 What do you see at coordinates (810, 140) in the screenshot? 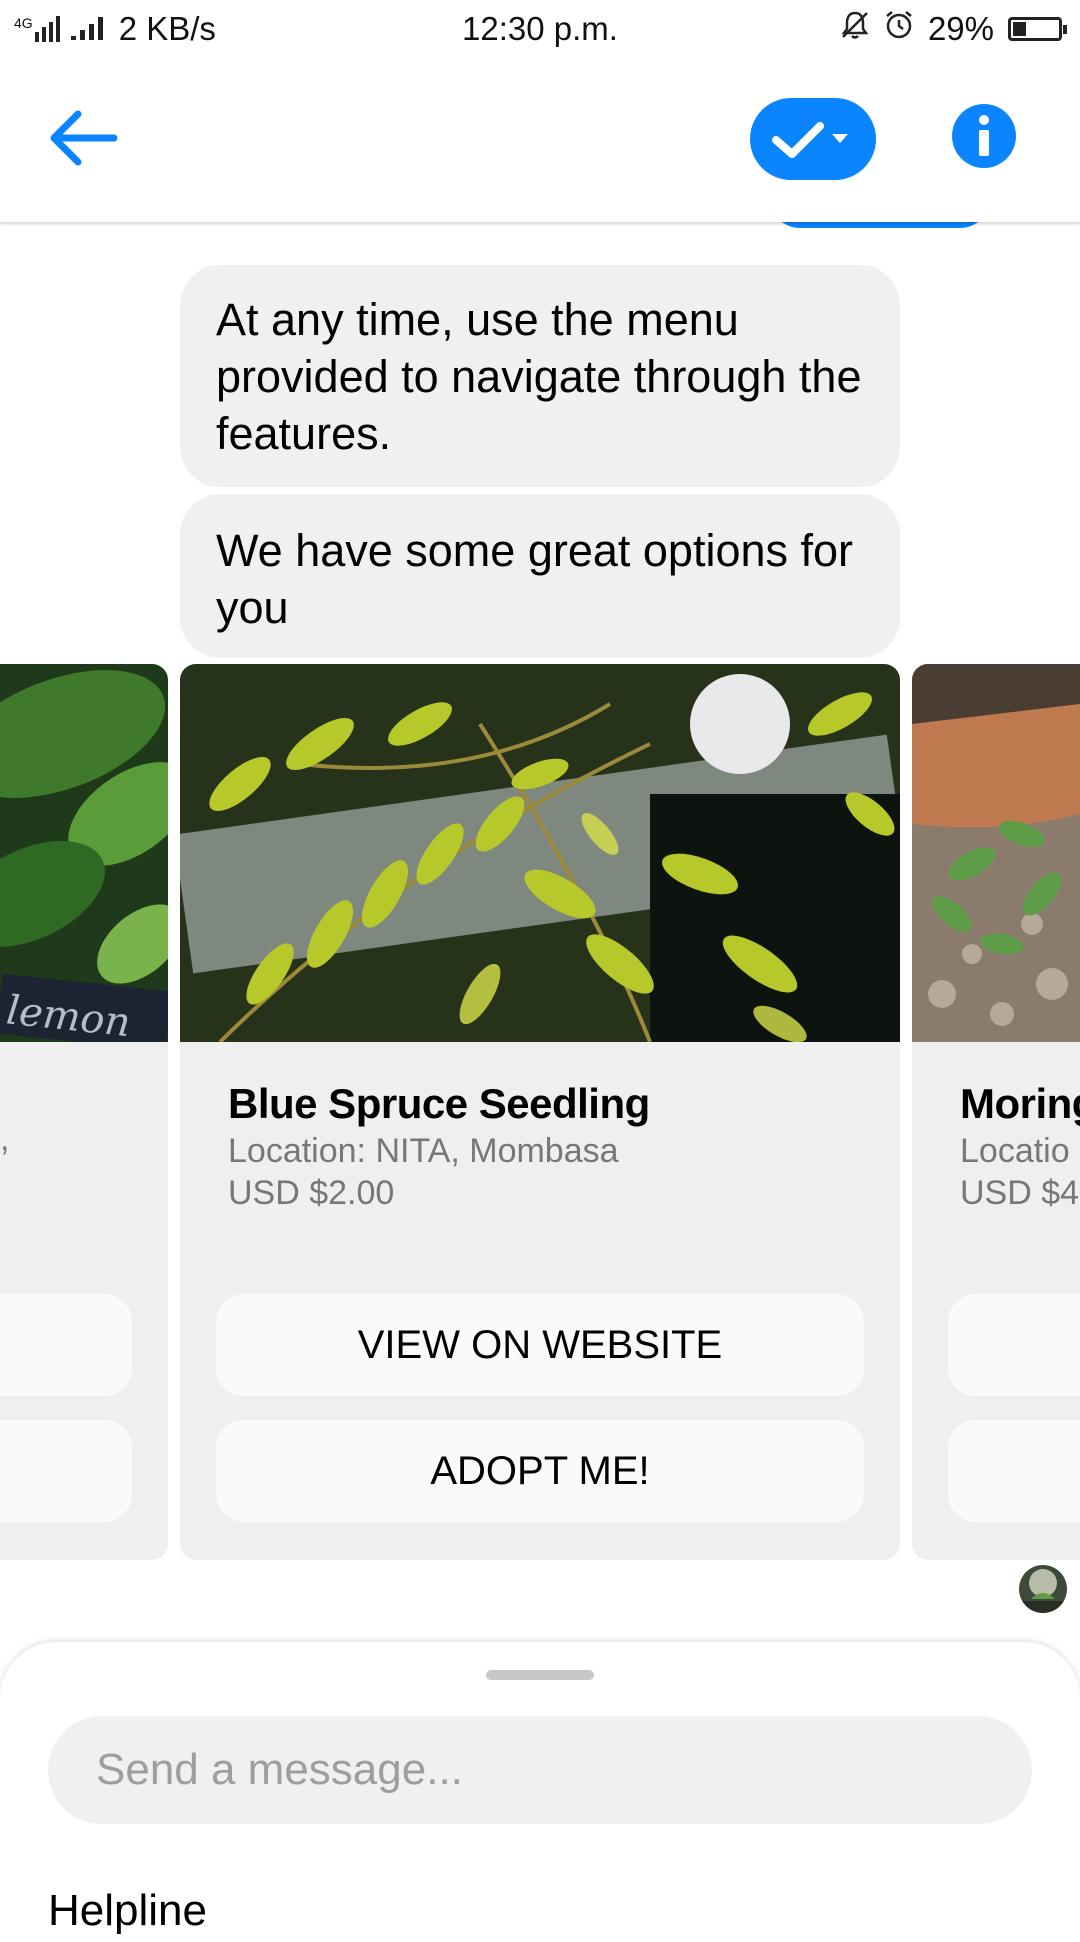
I see `checkmark-dropdown-icon` at bounding box center [810, 140].